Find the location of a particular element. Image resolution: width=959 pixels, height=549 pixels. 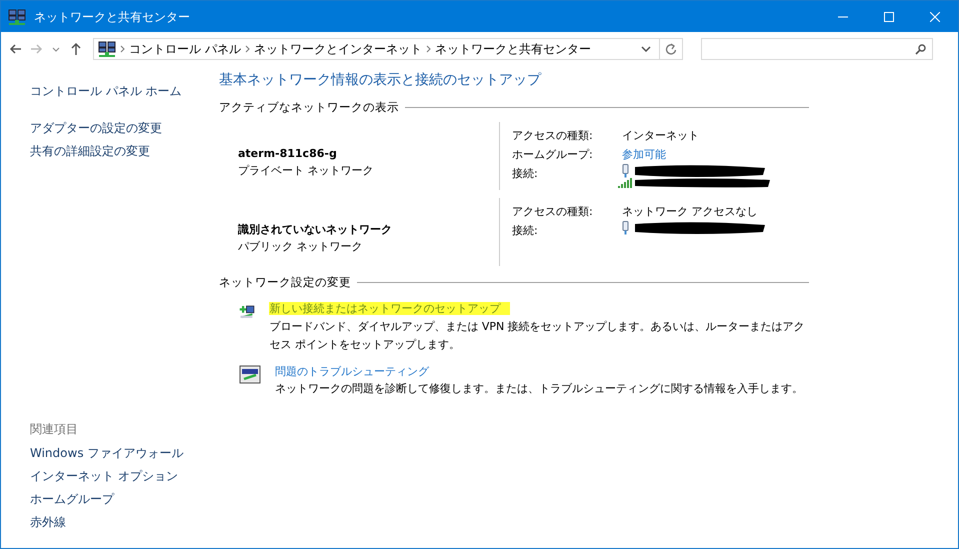

network-name: 識別されていないネットワーク is located at coordinates (315, 230).